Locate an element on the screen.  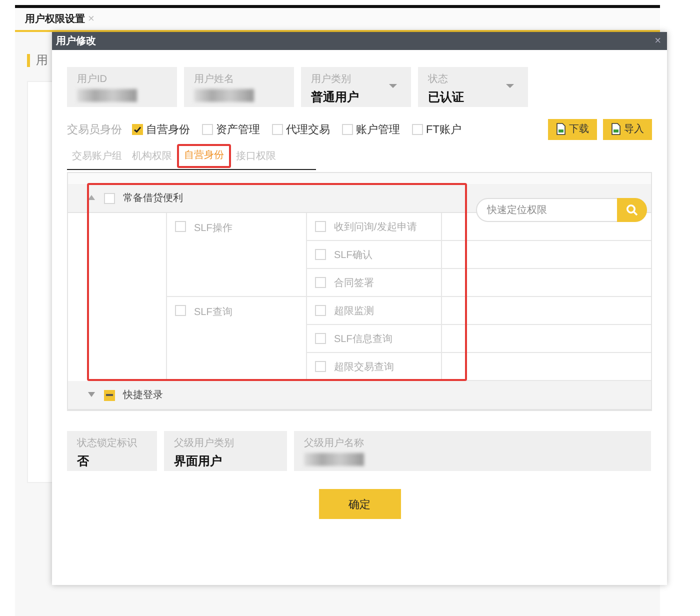
field-label: 状态锁定标识 is located at coordinates (107, 443).